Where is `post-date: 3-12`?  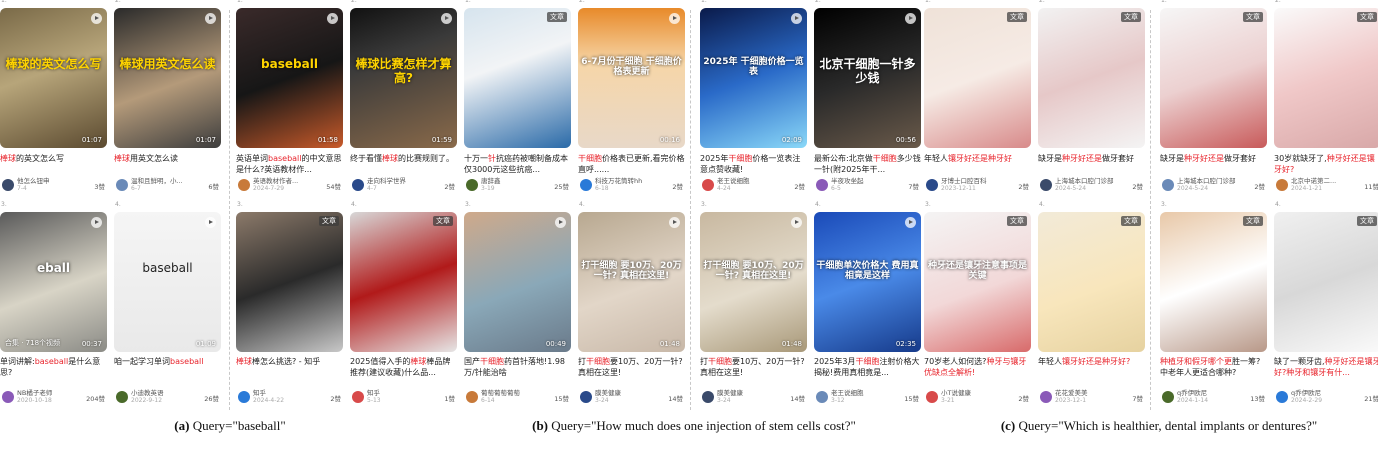 post-date: 3-12 is located at coordinates (838, 400).